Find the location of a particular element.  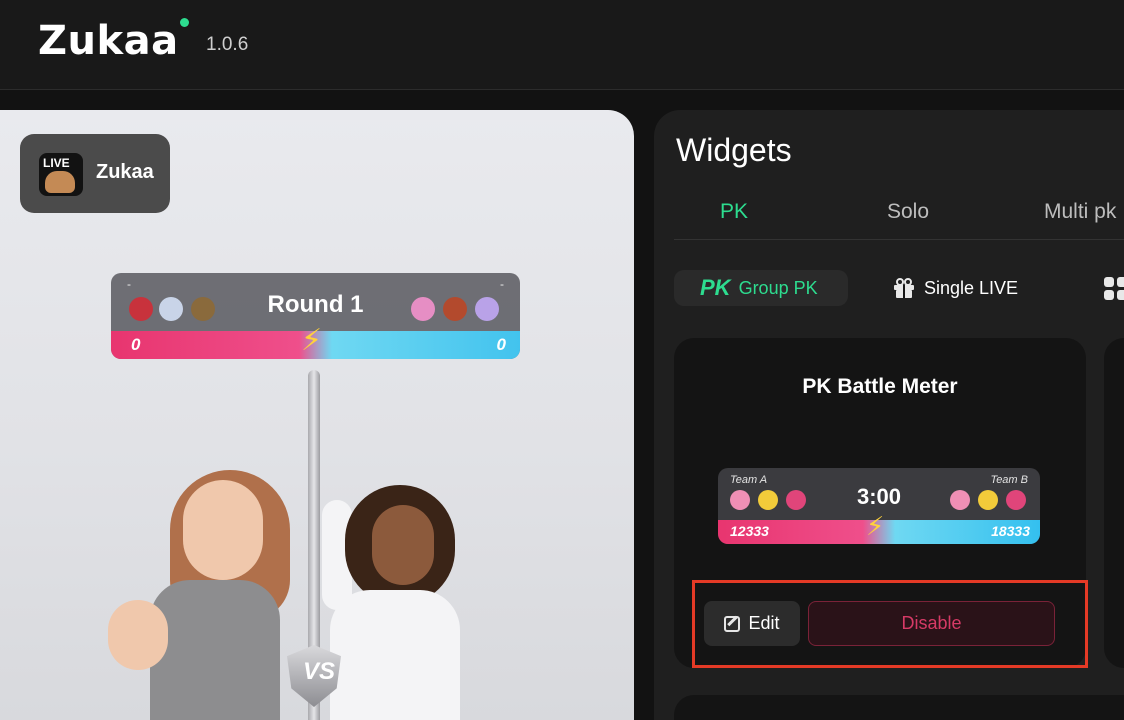

tabs-divider is located at coordinates (899, 239).